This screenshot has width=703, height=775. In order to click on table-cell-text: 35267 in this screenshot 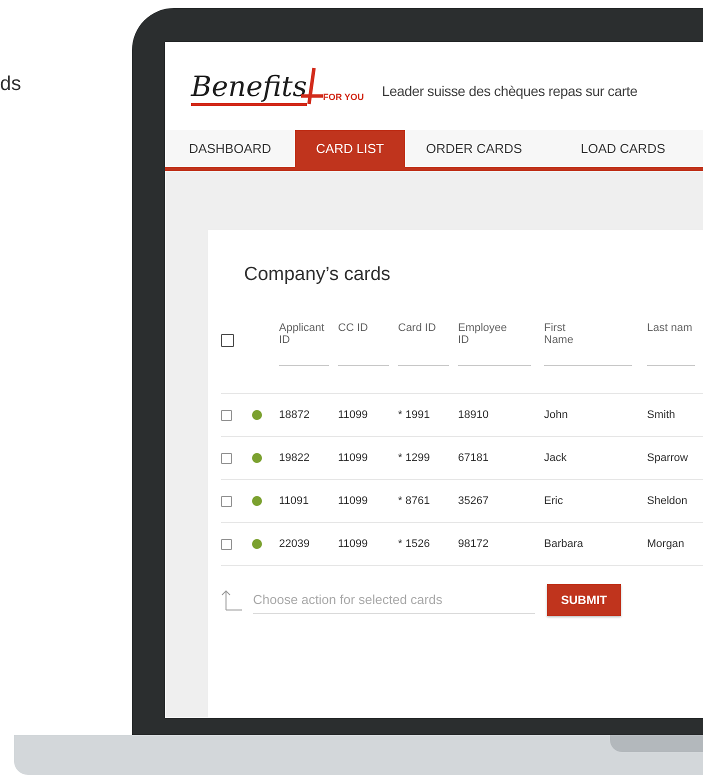, I will do `click(474, 501)`.